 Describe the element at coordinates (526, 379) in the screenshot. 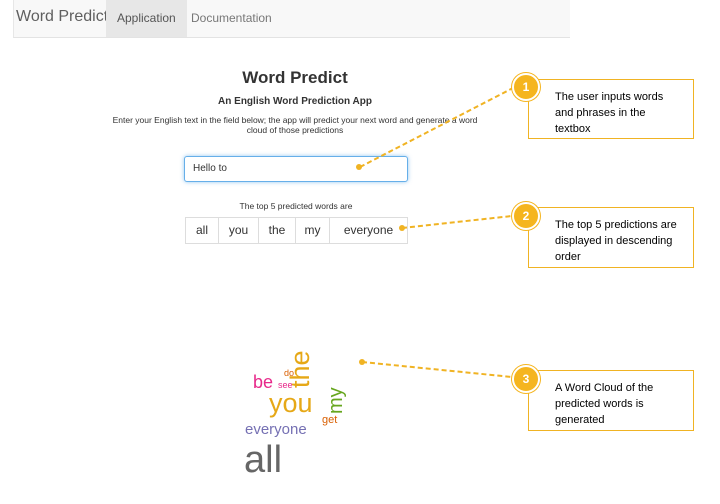

I see `callout-badge-3: 3` at that location.